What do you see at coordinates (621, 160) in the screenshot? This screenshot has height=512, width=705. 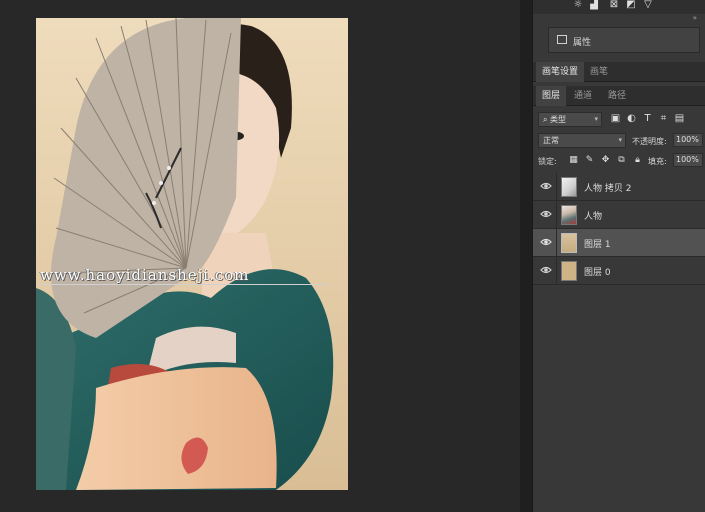 I see `lock-artboard-icon: ⧉` at bounding box center [621, 160].